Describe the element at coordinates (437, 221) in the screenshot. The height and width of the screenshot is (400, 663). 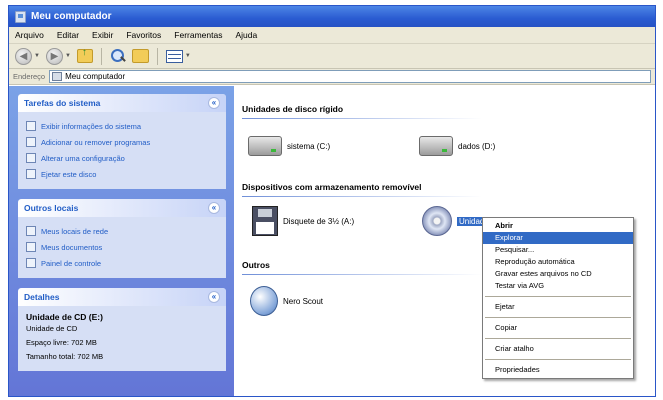
I see `cd-drive-icon` at that location.